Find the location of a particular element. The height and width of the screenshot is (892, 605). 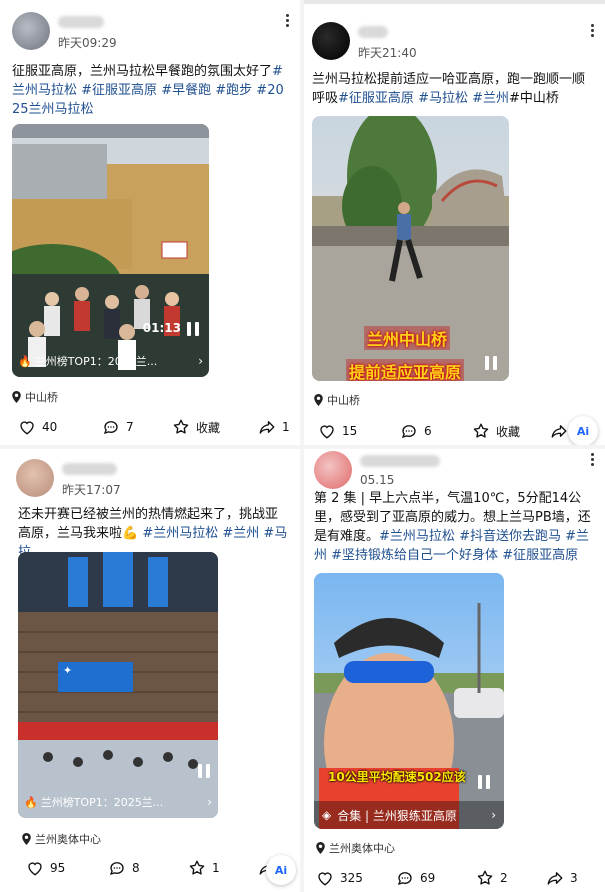

video-overlay-subtitle: 提前适应亚高原 is located at coordinates (405, 370).